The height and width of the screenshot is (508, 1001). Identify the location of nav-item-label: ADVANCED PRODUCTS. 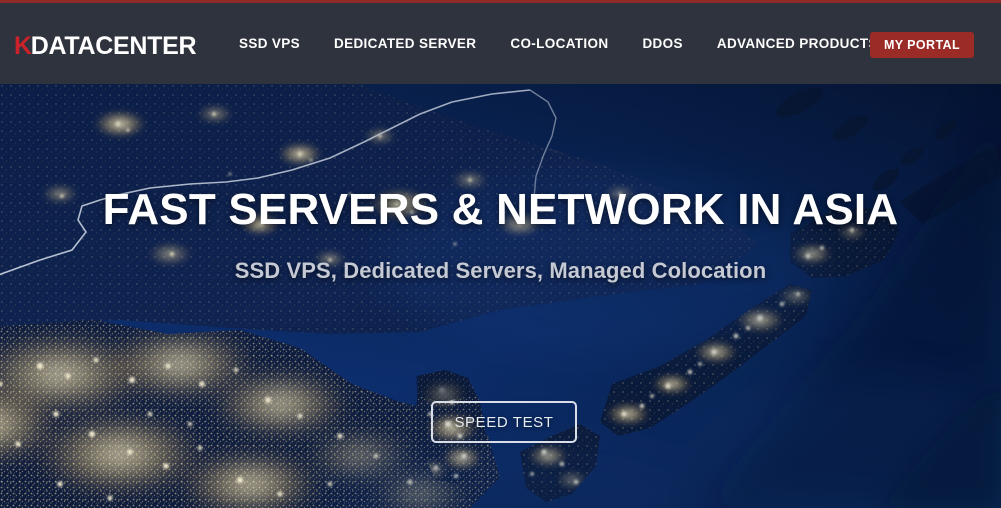
(797, 43).